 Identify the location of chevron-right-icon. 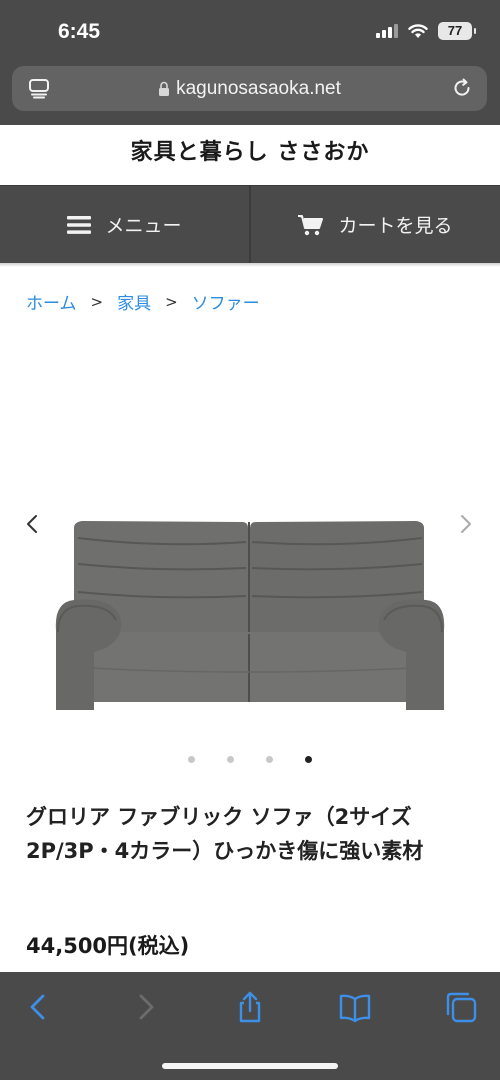
(466, 524).